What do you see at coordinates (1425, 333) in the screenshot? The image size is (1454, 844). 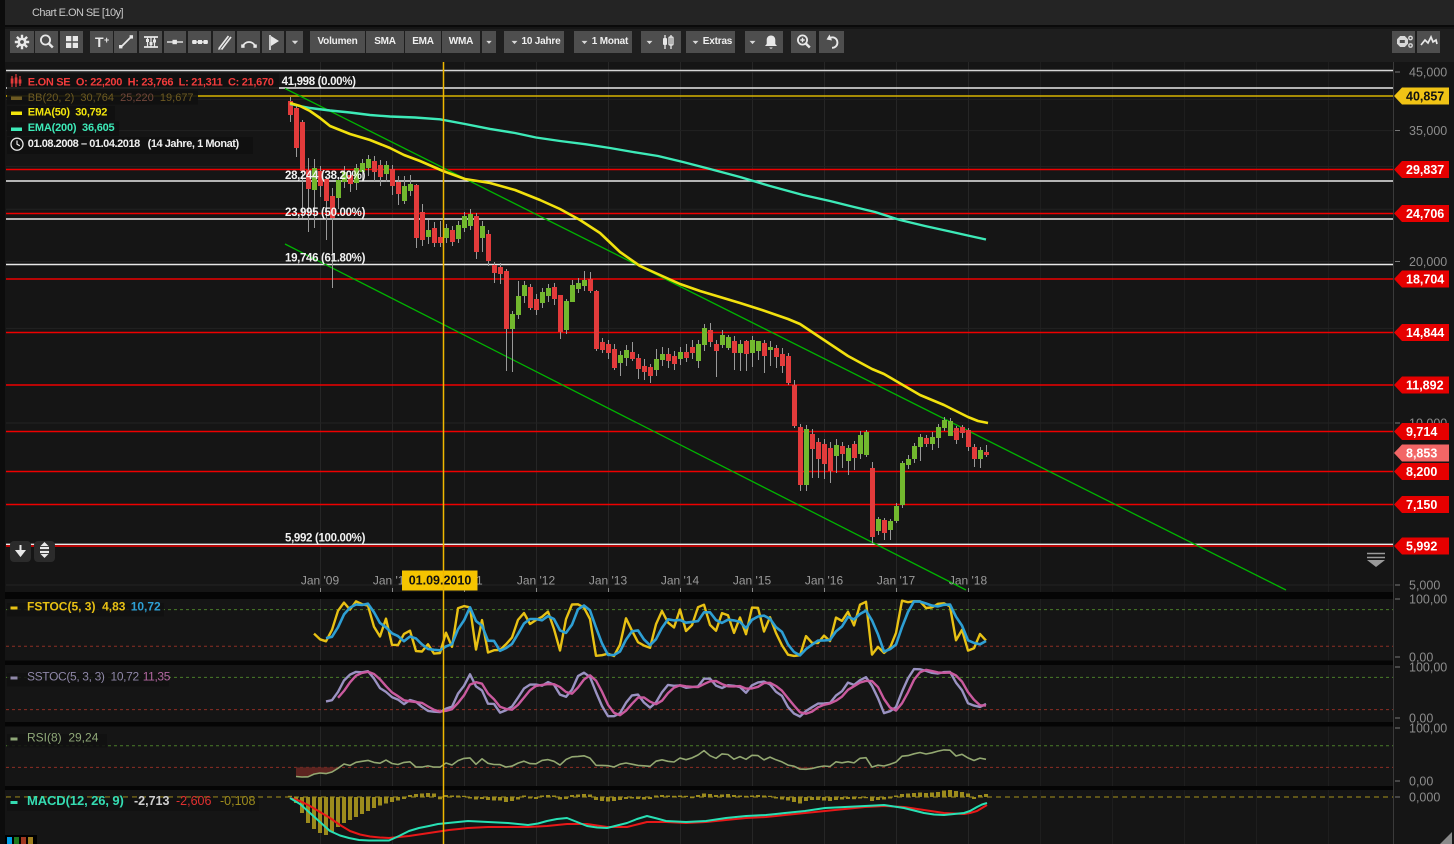 I see `svg-text: 14,844` at bounding box center [1425, 333].